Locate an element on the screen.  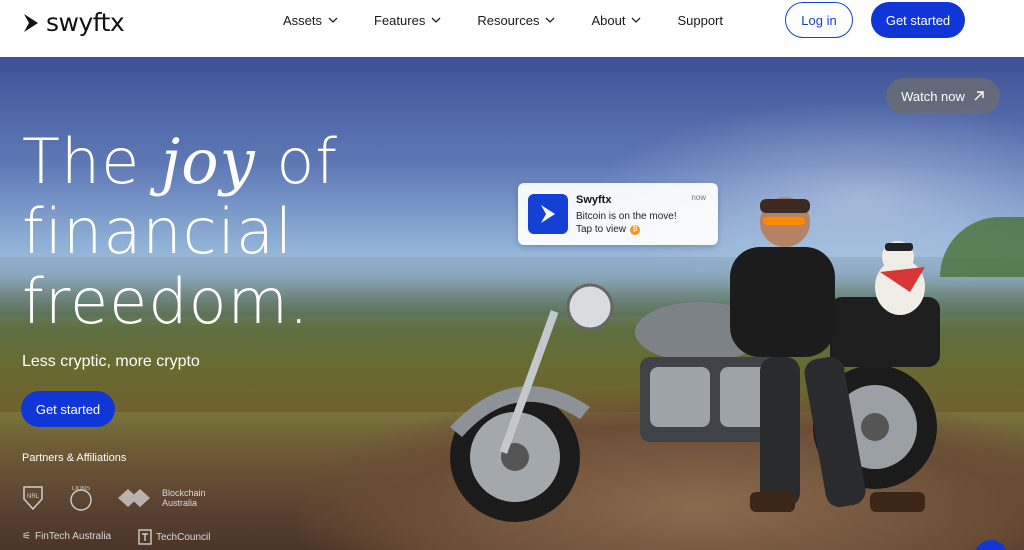
notification-line2-row: Tap to view ₿ is located at coordinates (608, 229).